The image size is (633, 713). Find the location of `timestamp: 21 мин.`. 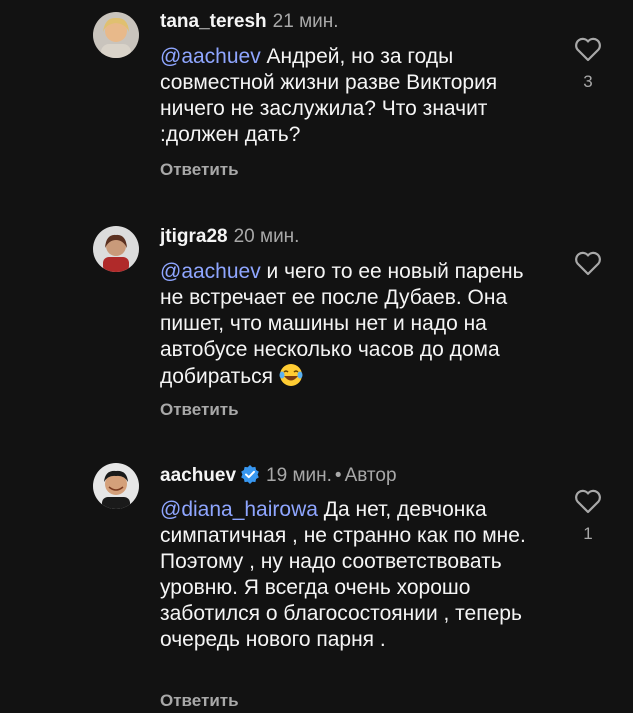

timestamp: 21 мин. is located at coordinates (305, 21).